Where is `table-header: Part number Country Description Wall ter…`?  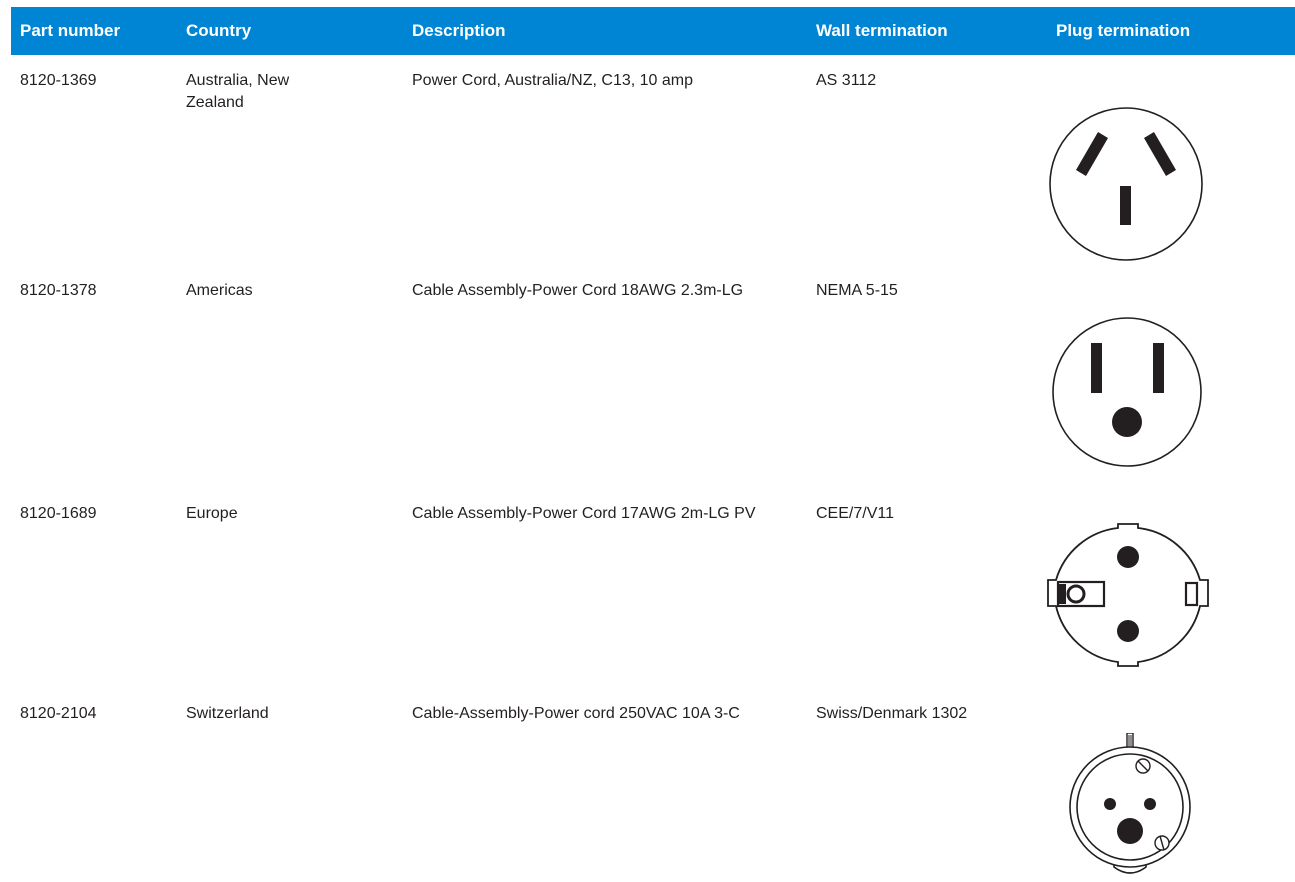 table-header: Part number Country Description Wall ter… is located at coordinates (653, 31).